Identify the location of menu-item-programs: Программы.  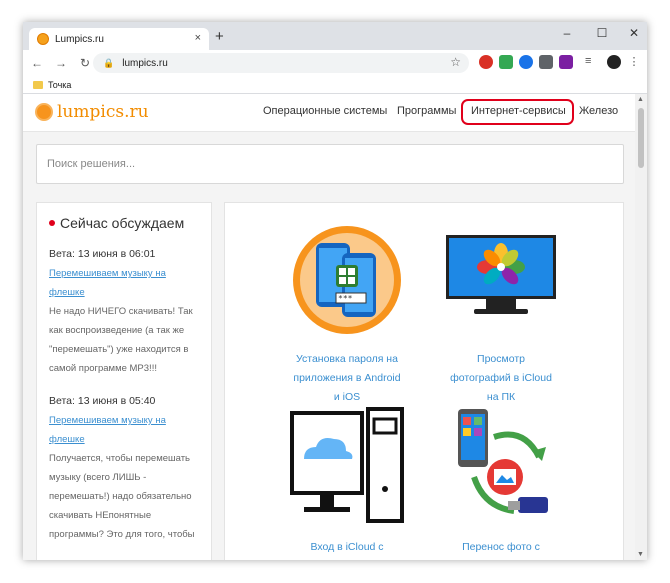
(426, 111).